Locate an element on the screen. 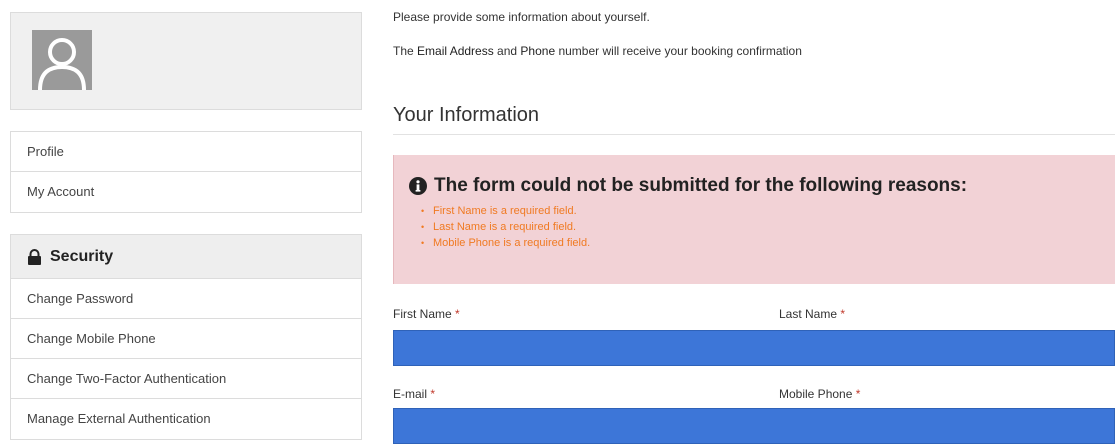  first-name-label-text: First Name is located at coordinates (422, 314).